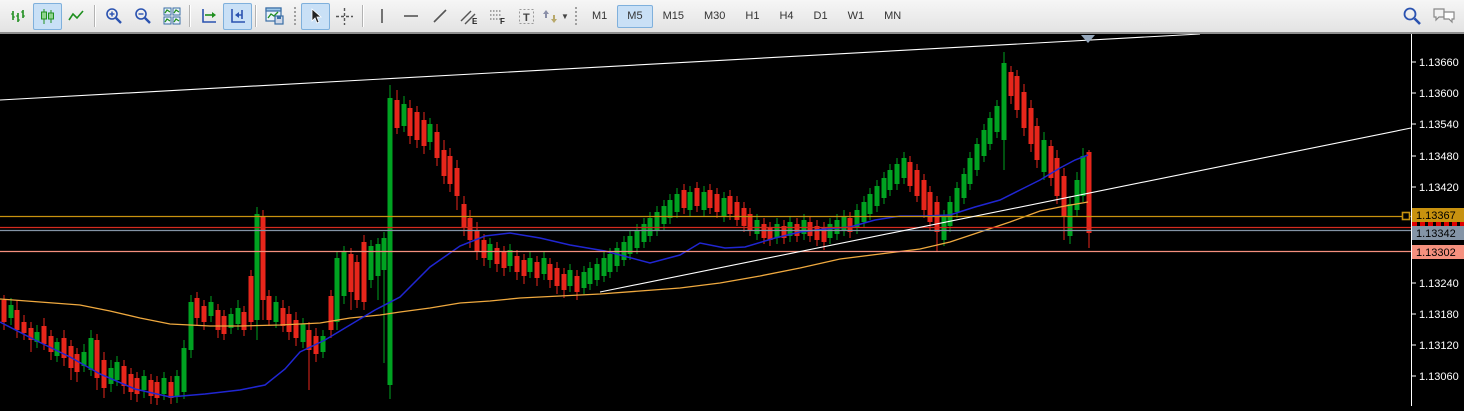 This screenshot has height=411, width=1464. I want to click on fibonacci-button: F, so click(497, 16).